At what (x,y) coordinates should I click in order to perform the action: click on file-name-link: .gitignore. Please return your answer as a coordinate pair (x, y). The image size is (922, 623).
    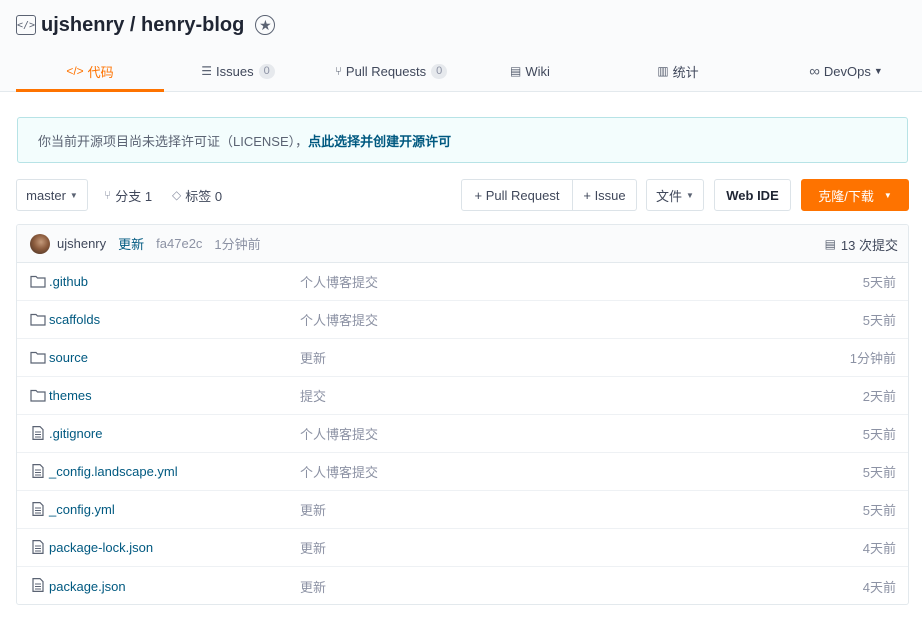
    Looking at the image, I should click on (75, 433).